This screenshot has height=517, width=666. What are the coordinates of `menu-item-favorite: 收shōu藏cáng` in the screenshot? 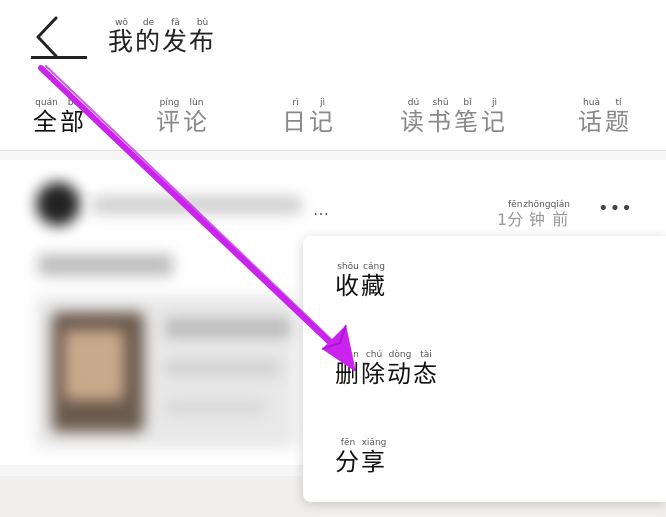 It's located at (361, 281).